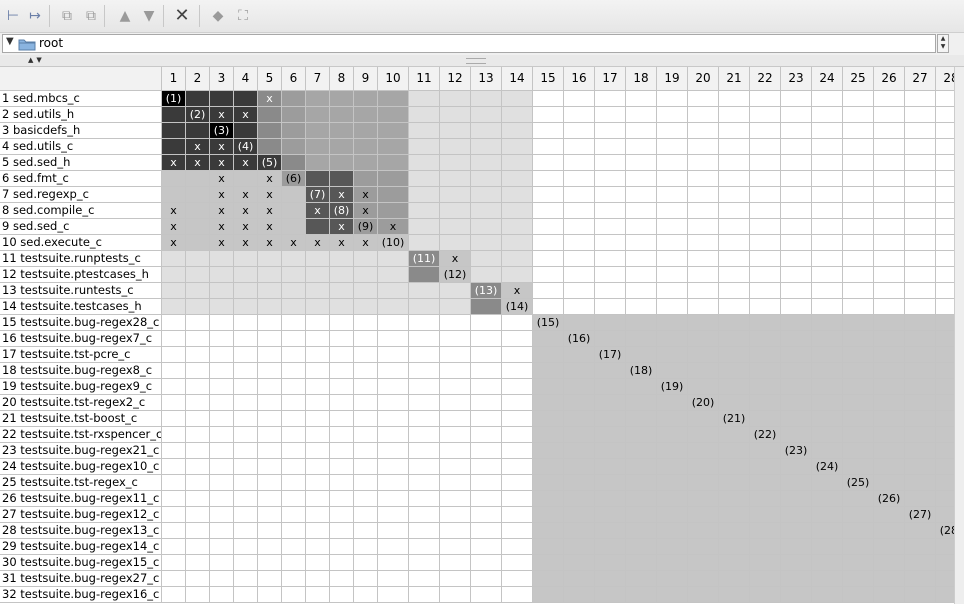 The width and height of the screenshot is (964, 604). I want to click on row-header: 16 testsuite.bug-regex7_c, so click(81, 339).